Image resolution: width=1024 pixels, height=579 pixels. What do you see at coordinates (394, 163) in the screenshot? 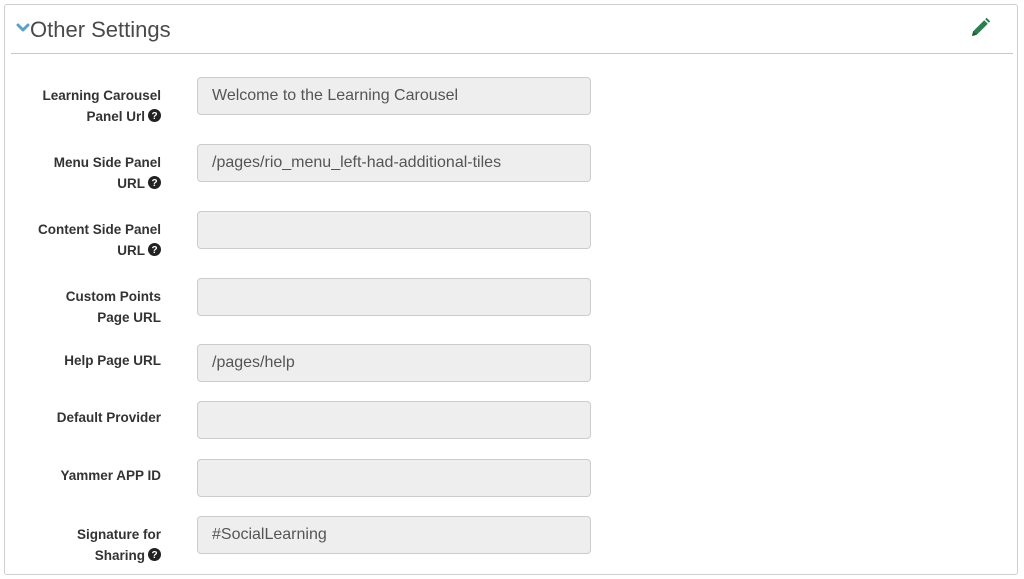
I see `menu-side-panel-url-input` at bounding box center [394, 163].